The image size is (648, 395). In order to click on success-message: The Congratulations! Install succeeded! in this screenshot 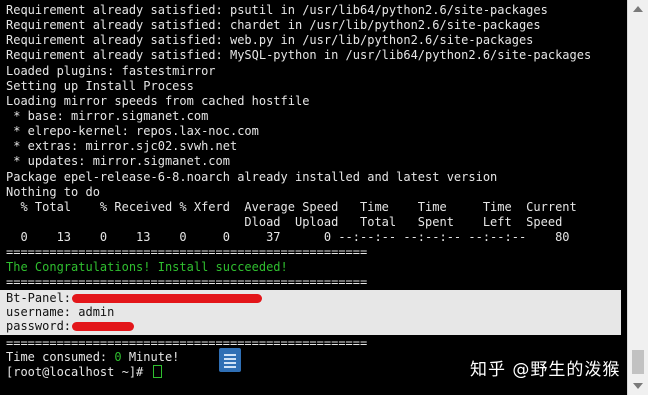, I will do `click(147, 267)`.